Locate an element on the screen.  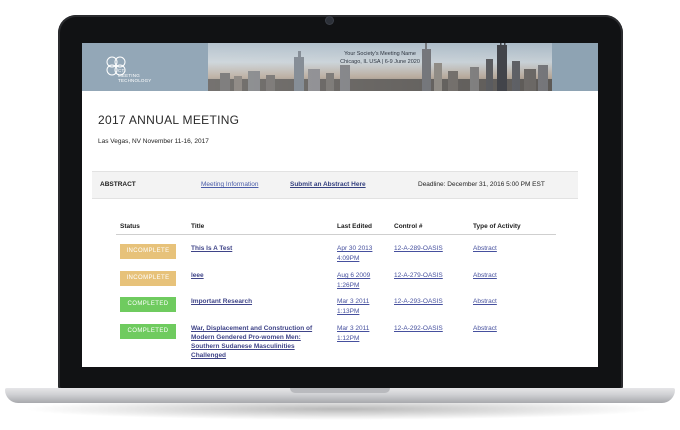
logo-text-line: TECHNOLOGY is located at coordinates (135, 80).